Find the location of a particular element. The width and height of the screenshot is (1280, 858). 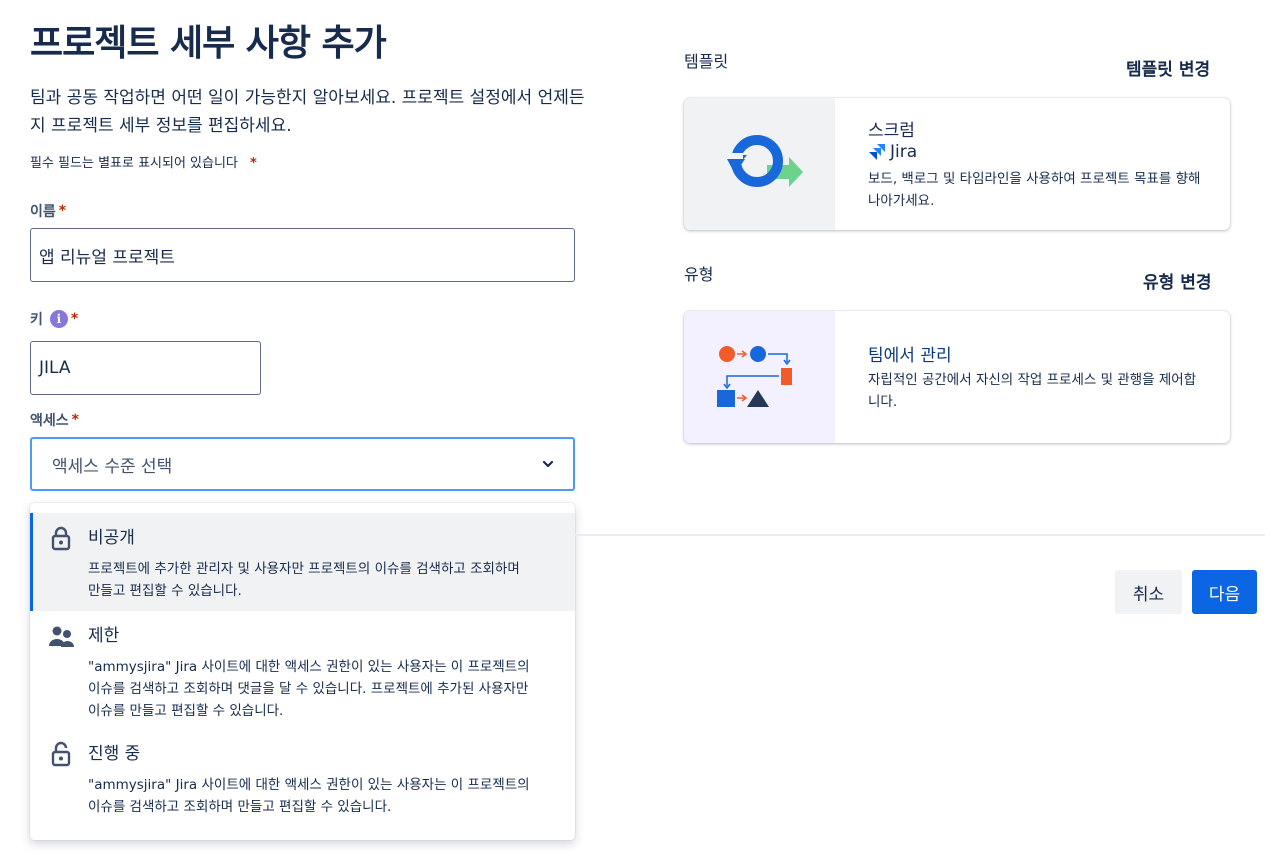

scrum-illustration is located at coordinates (759, 164).